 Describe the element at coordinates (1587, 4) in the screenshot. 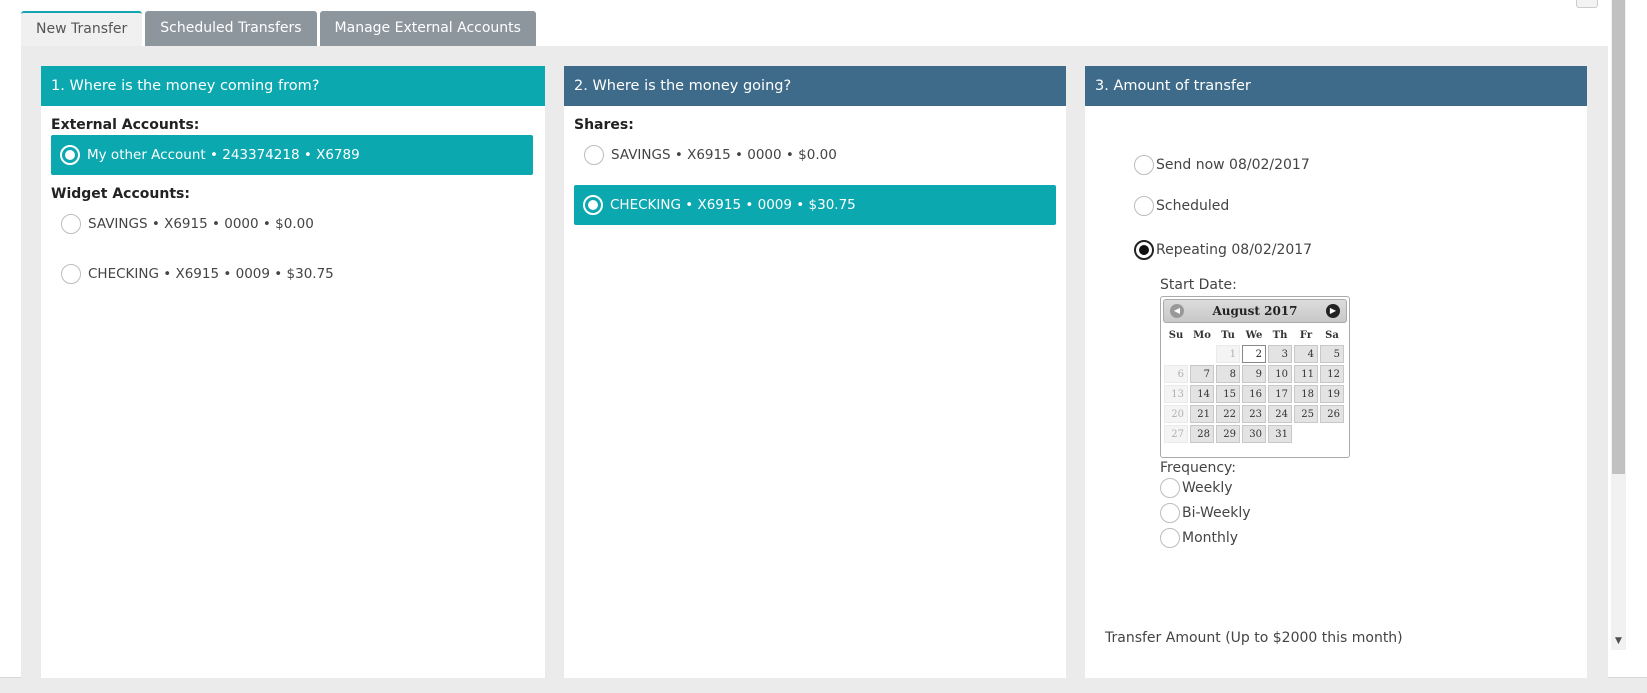

I see `collapse-button` at that location.